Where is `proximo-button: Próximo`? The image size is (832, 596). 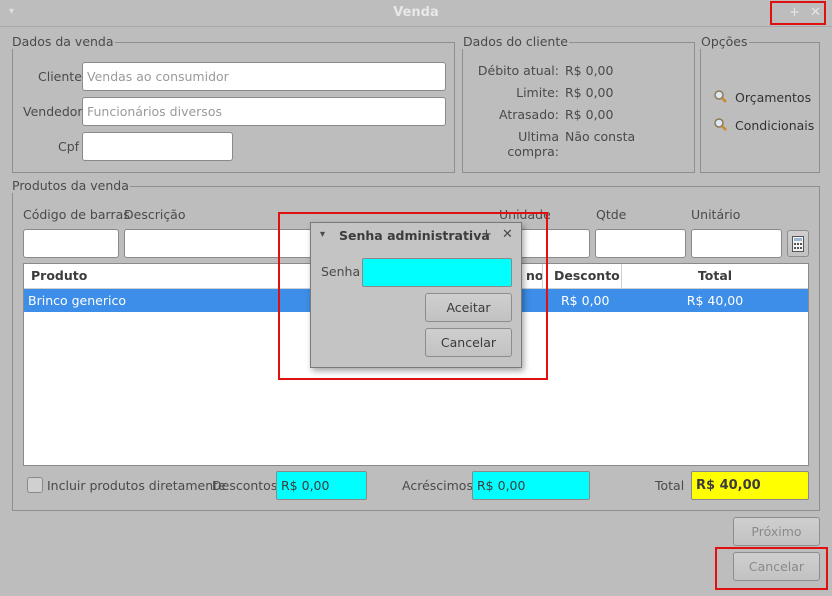 proximo-button: Próximo is located at coordinates (776, 531).